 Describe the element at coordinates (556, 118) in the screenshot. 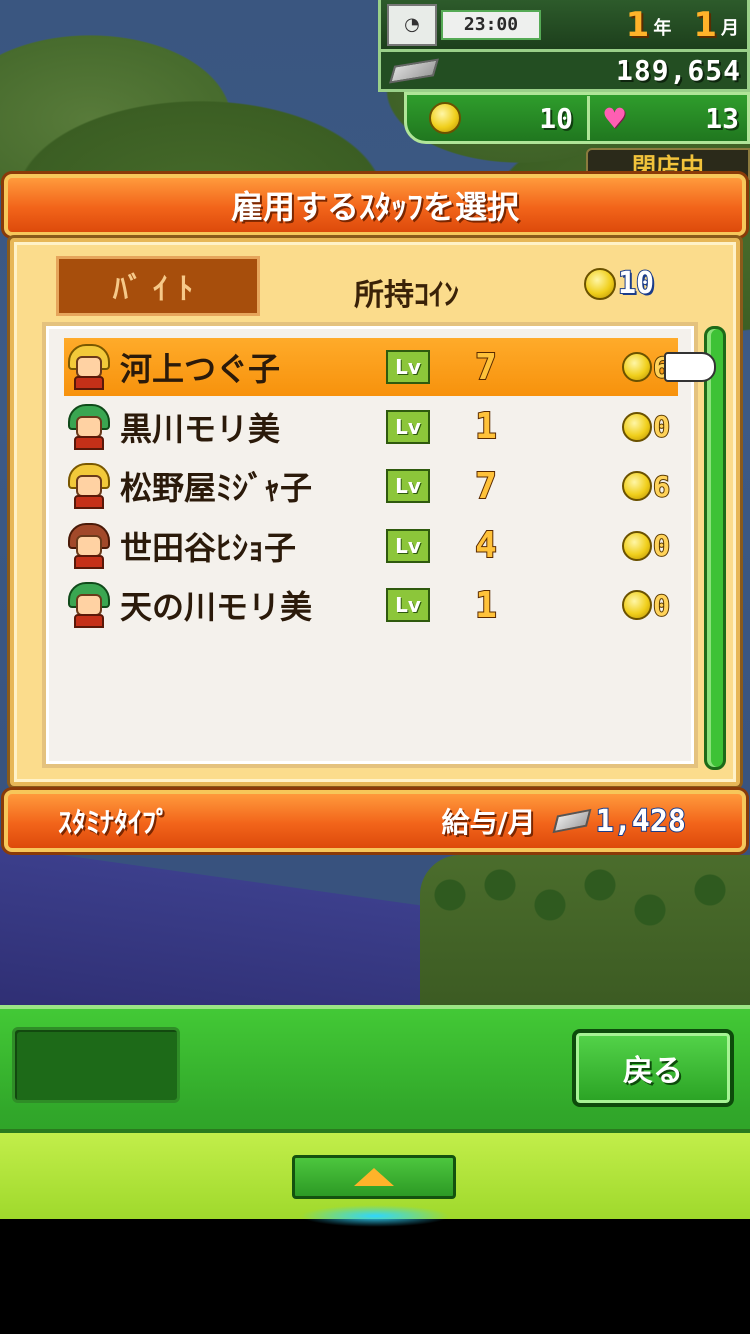

I see `coin-count: 10` at that location.